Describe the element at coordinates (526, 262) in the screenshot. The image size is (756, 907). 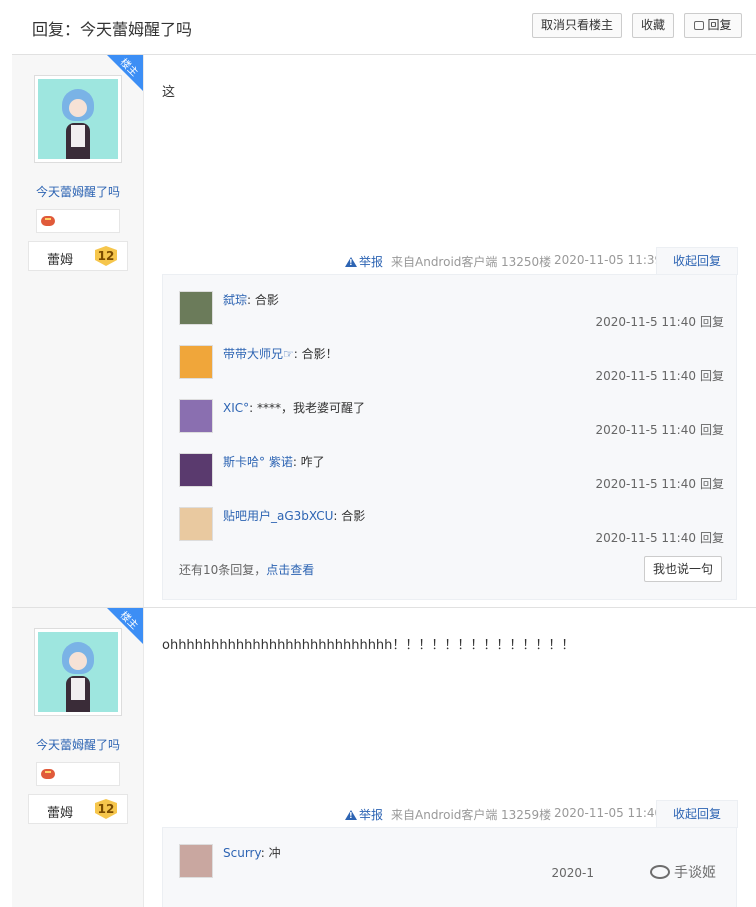
I see `post-floor: 13250楼` at that location.